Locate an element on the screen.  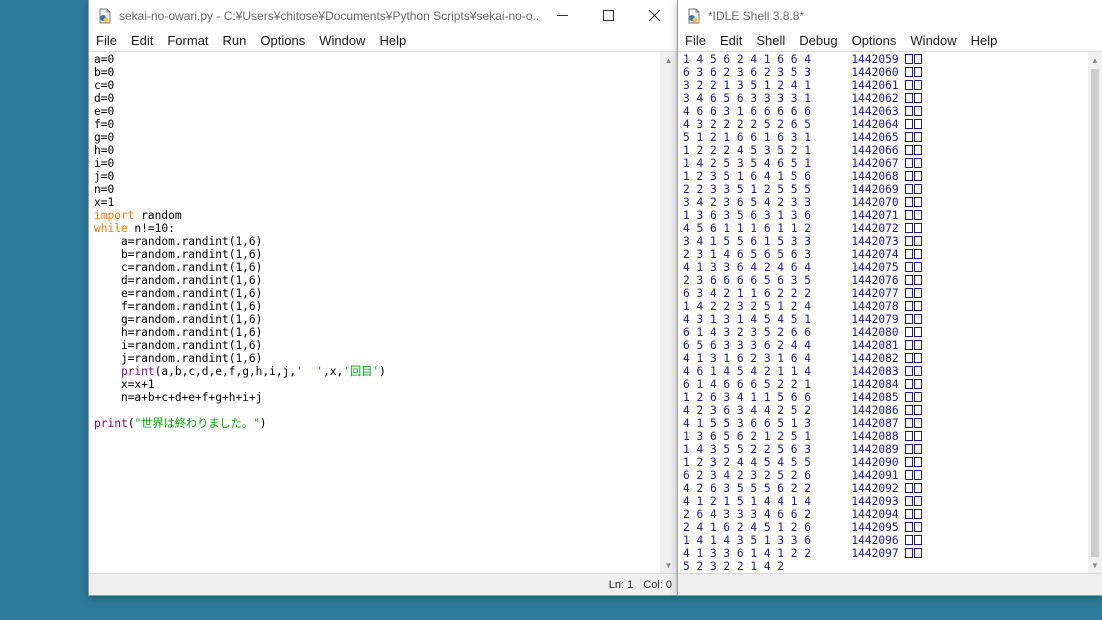
code-line: print(a,b,c,d,e,f,g,h,i,j,' ',x,'回目') is located at coordinates (377, 371).